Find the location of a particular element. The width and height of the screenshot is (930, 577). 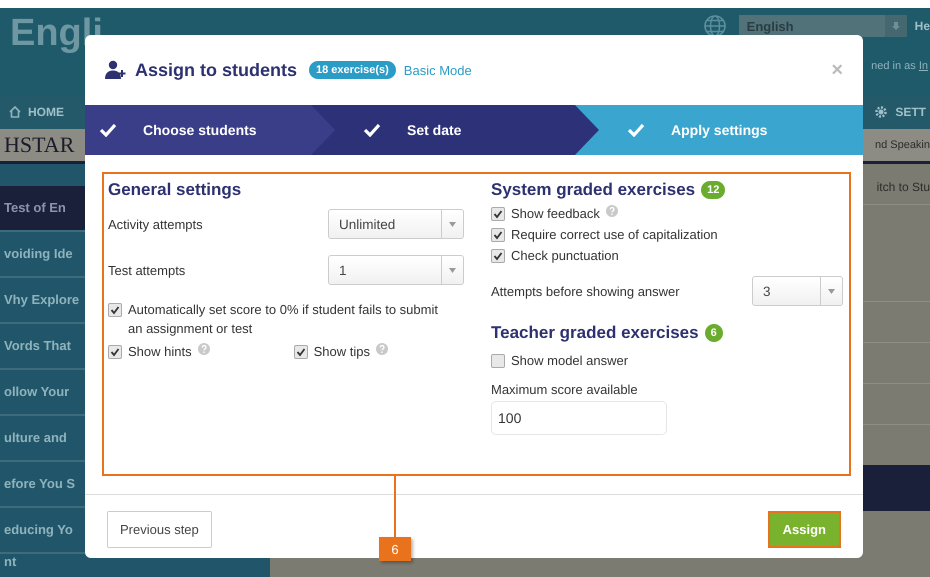

checkbox-label: Show feedback is located at coordinates (555, 213).